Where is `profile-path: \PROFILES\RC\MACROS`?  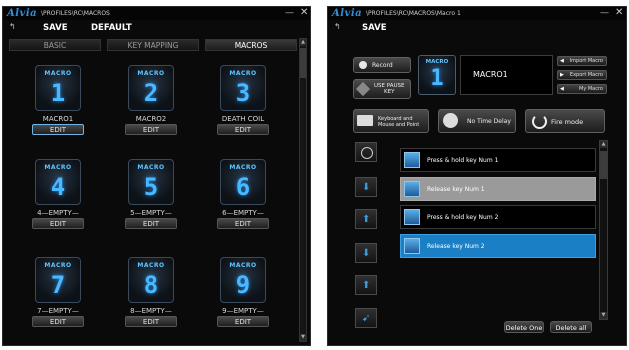
profile-path: \PROFILES\RC\MACROS is located at coordinates (75, 13).